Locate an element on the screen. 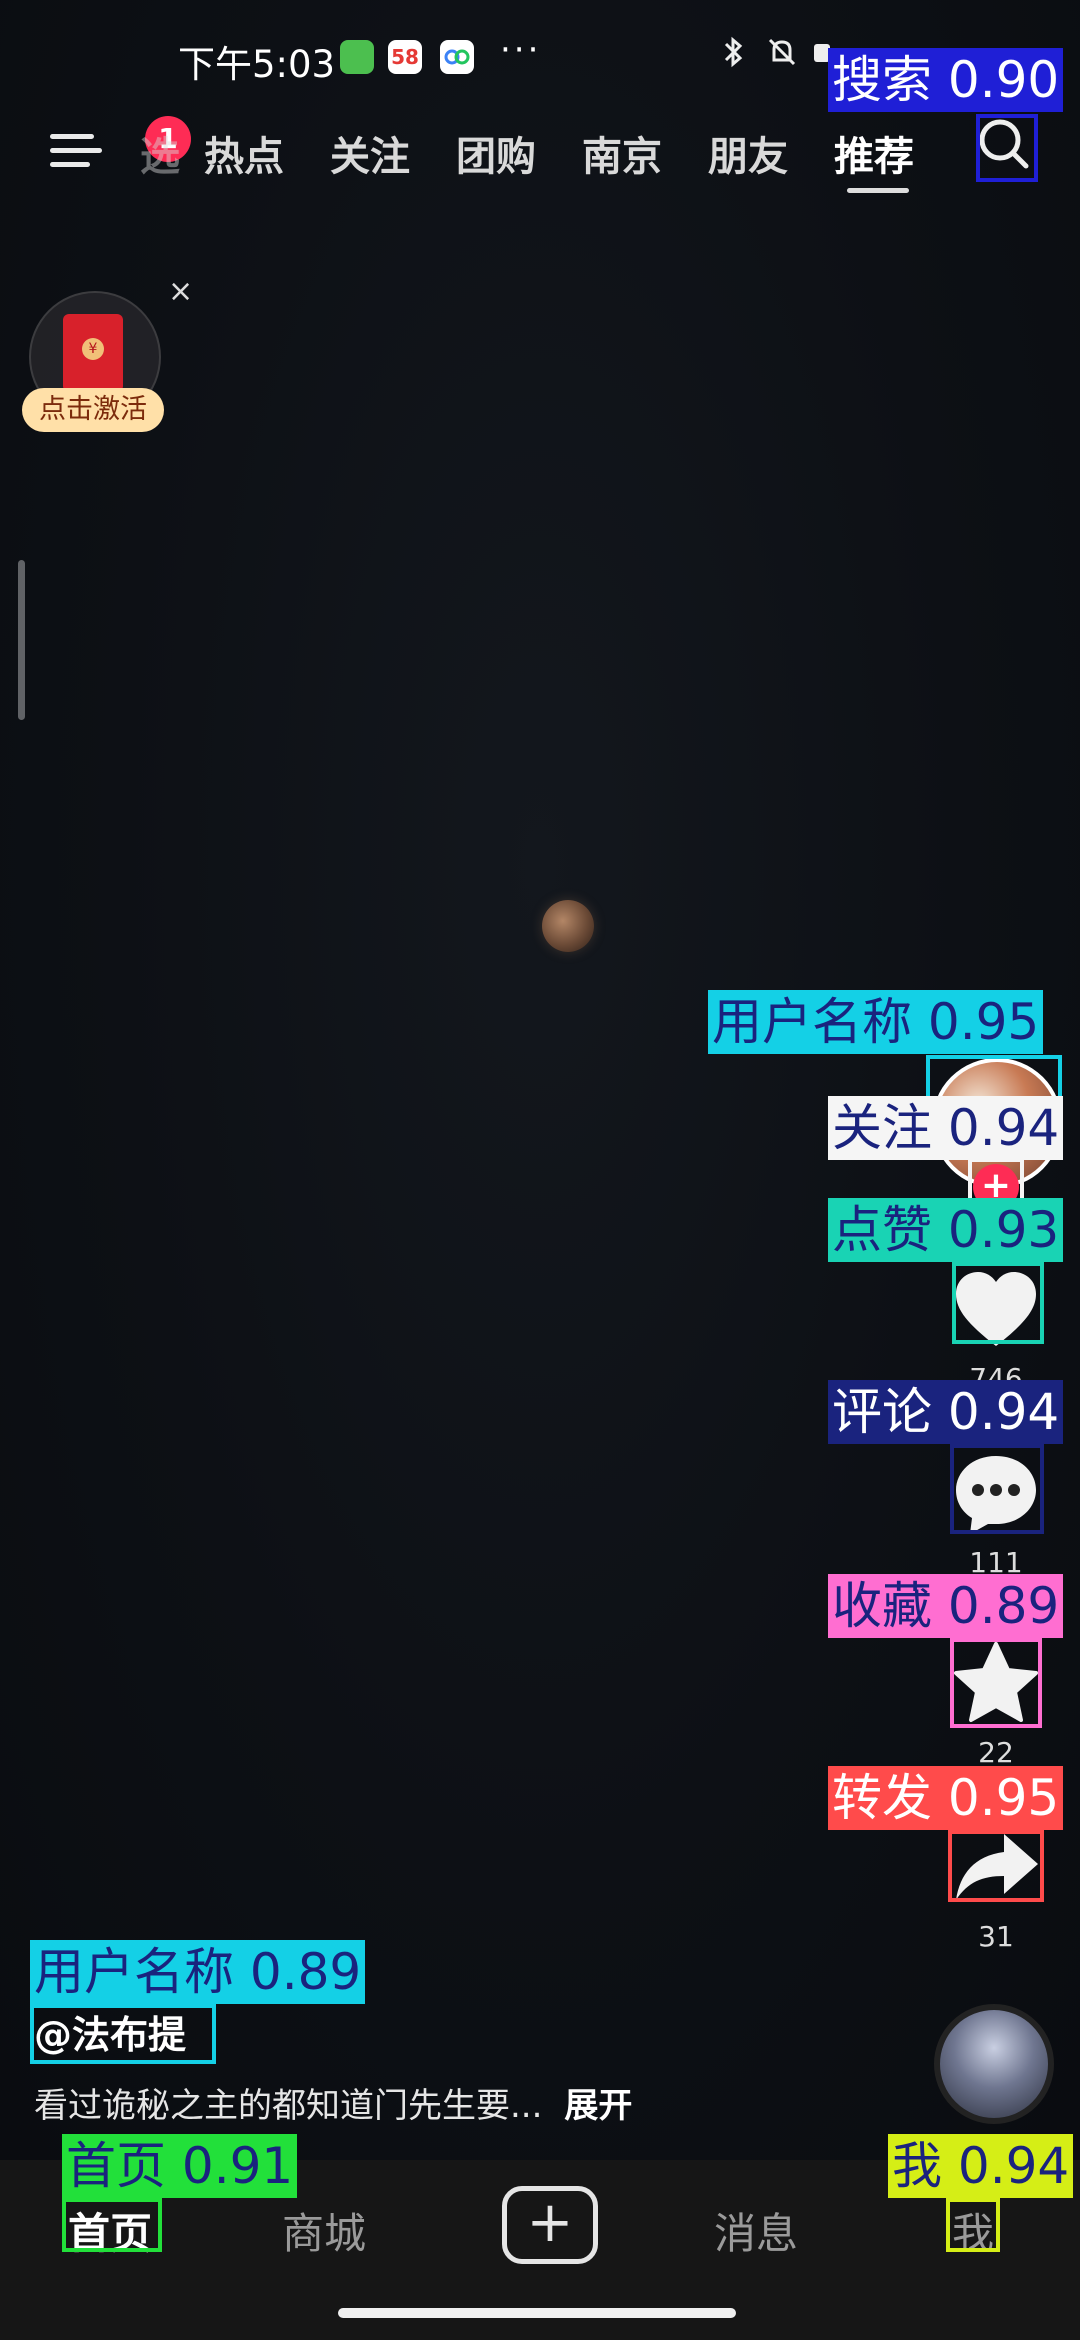 This screenshot has height=2340, width=1080. detection-label-home: 首页 0.91 is located at coordinates (180, 2166).